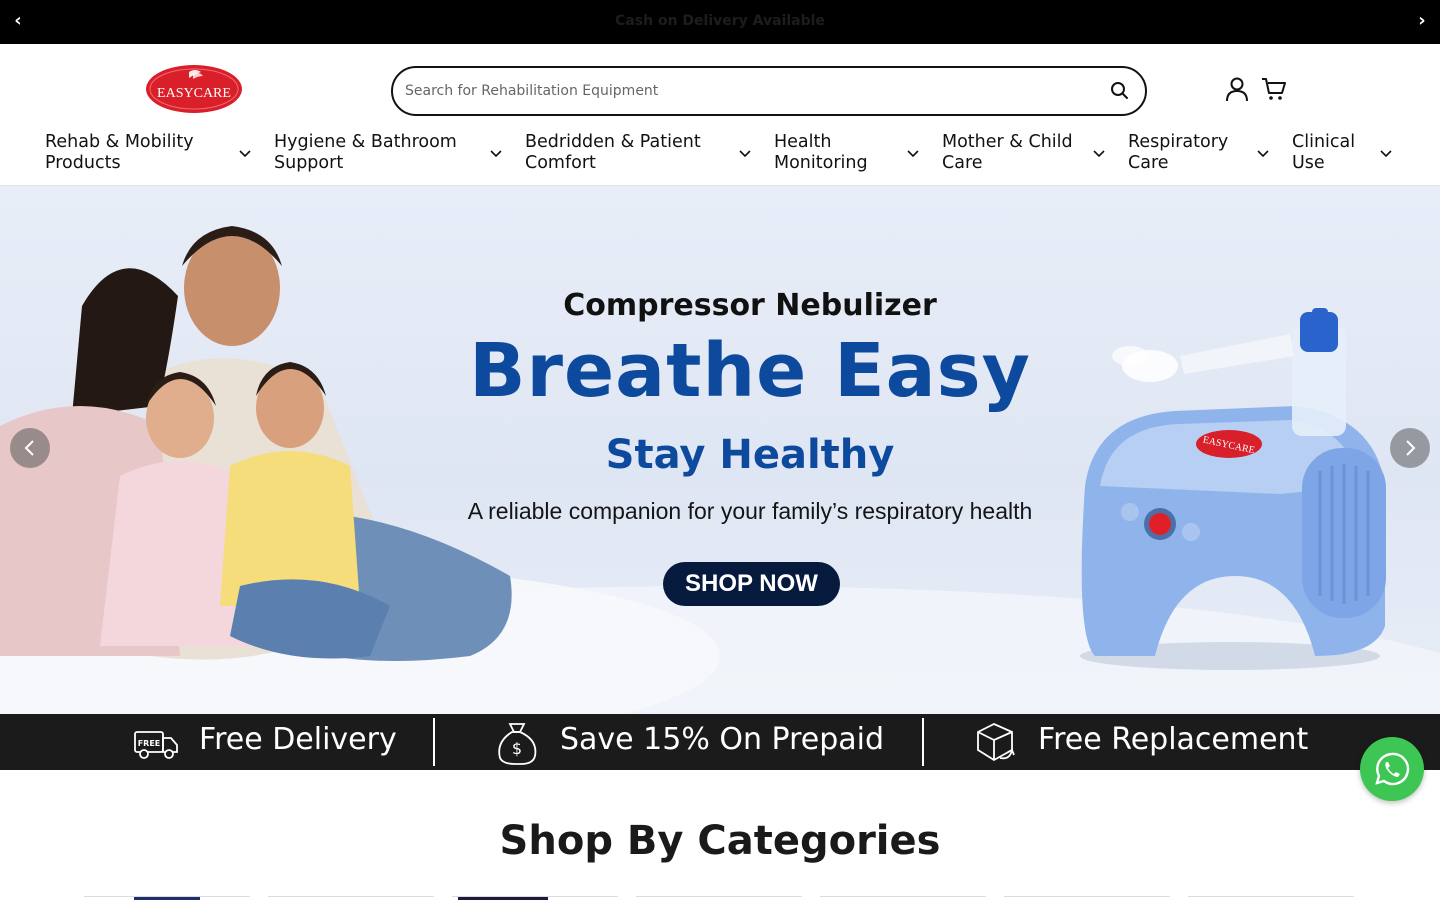  What do you see at coordinates (1178, 152) in the screenshot?
I see `nav-item-label: Respiratory Care` at bounding box center [1178, 152].